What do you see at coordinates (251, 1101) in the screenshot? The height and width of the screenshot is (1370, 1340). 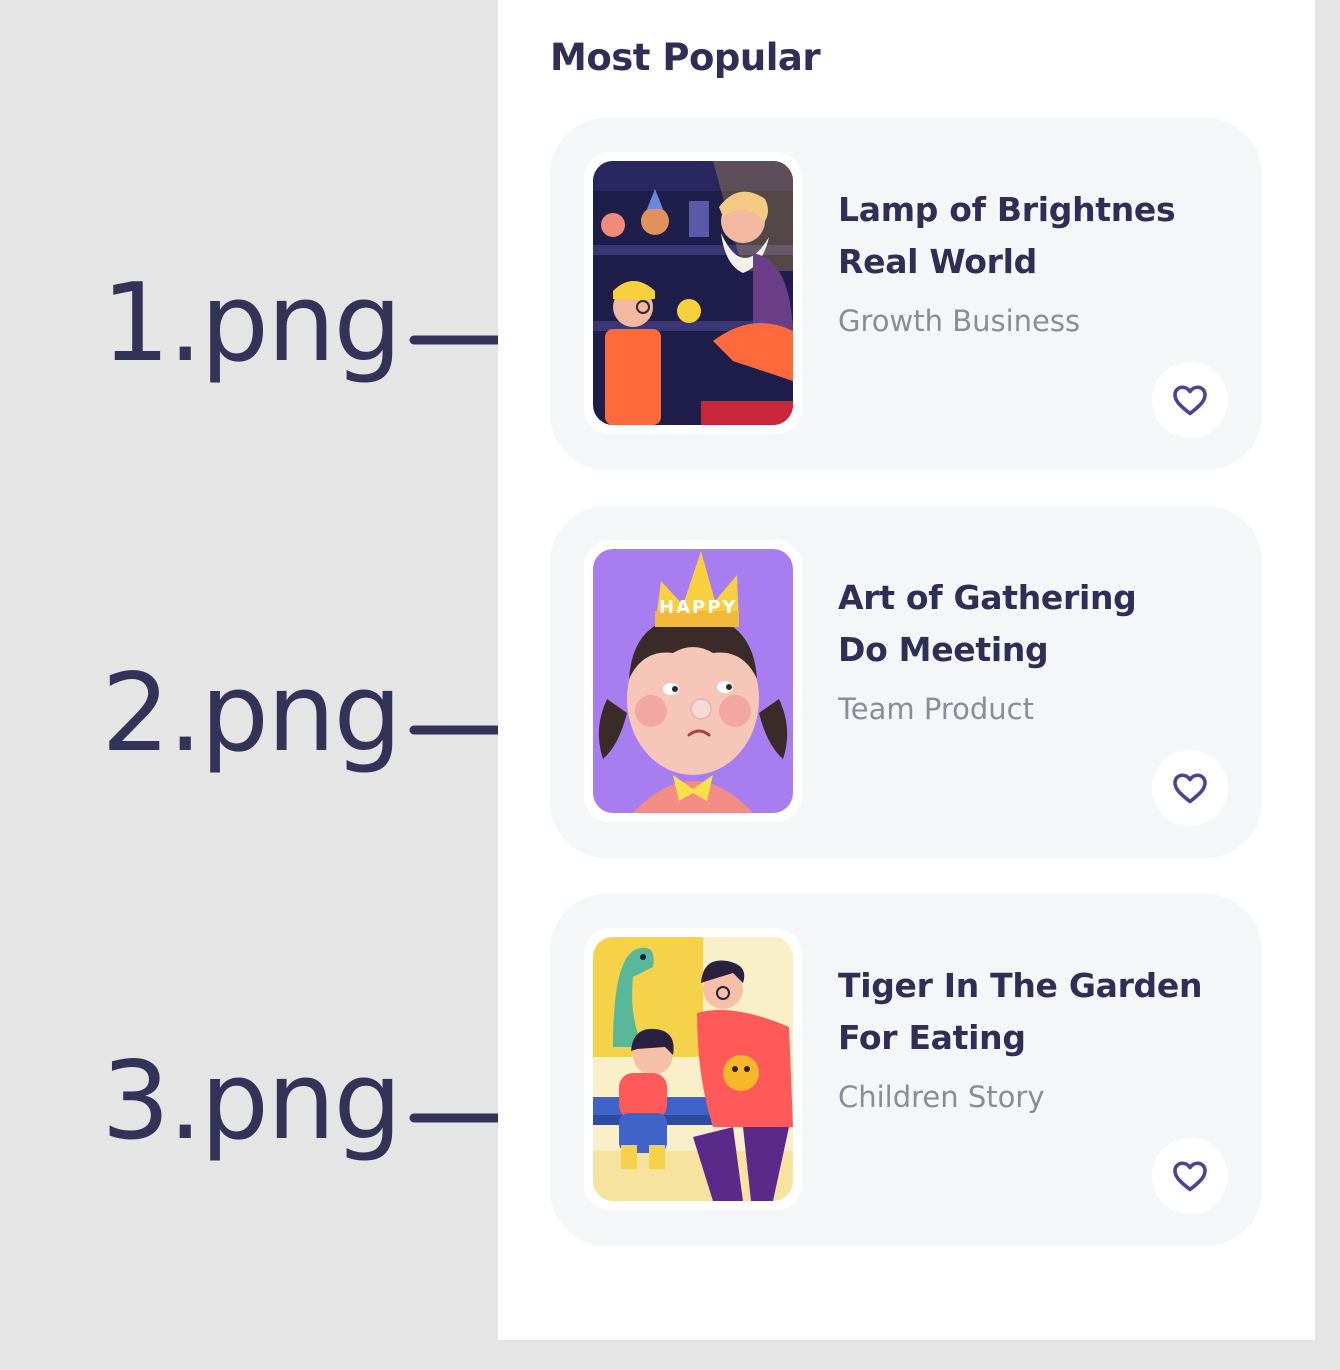 I see `annotation-label: 3.png` at bounding box center [251, 1101].